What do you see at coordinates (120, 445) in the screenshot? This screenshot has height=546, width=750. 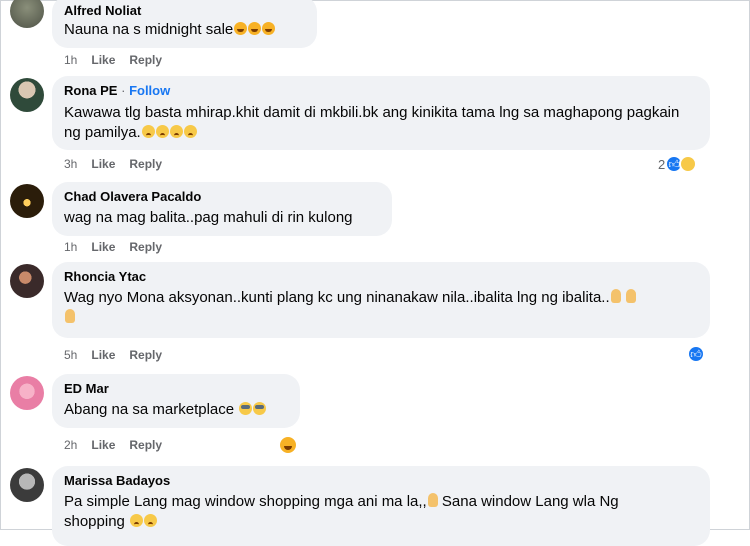 I see `comment-actions: 2h Like Reply` at bounding box center [120, 445].